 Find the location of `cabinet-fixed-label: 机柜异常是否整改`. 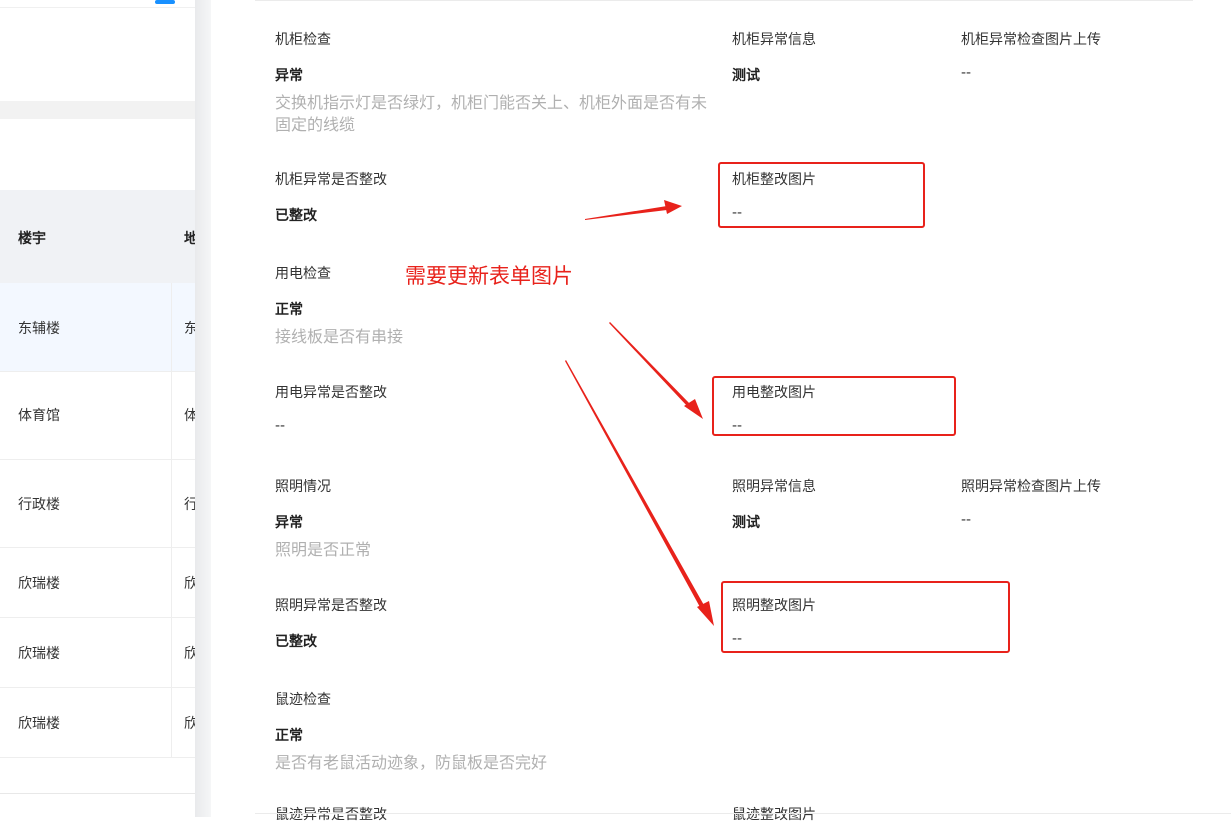

cabinet-fixed-label: 机柜异常是否整改 is located at coordinates (331, 180).